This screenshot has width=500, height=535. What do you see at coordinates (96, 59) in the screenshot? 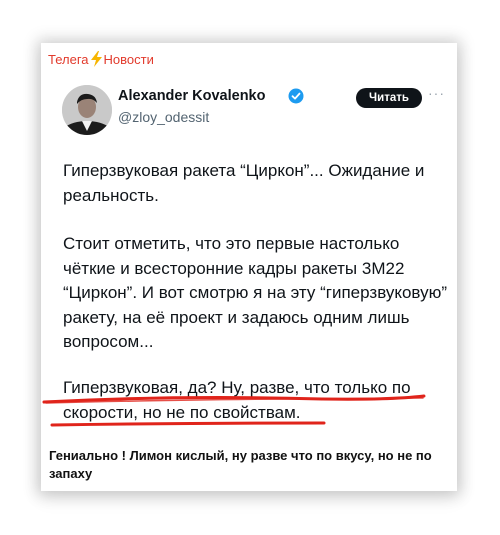
I see `lightning-icon` at bounding box center [96, 59].